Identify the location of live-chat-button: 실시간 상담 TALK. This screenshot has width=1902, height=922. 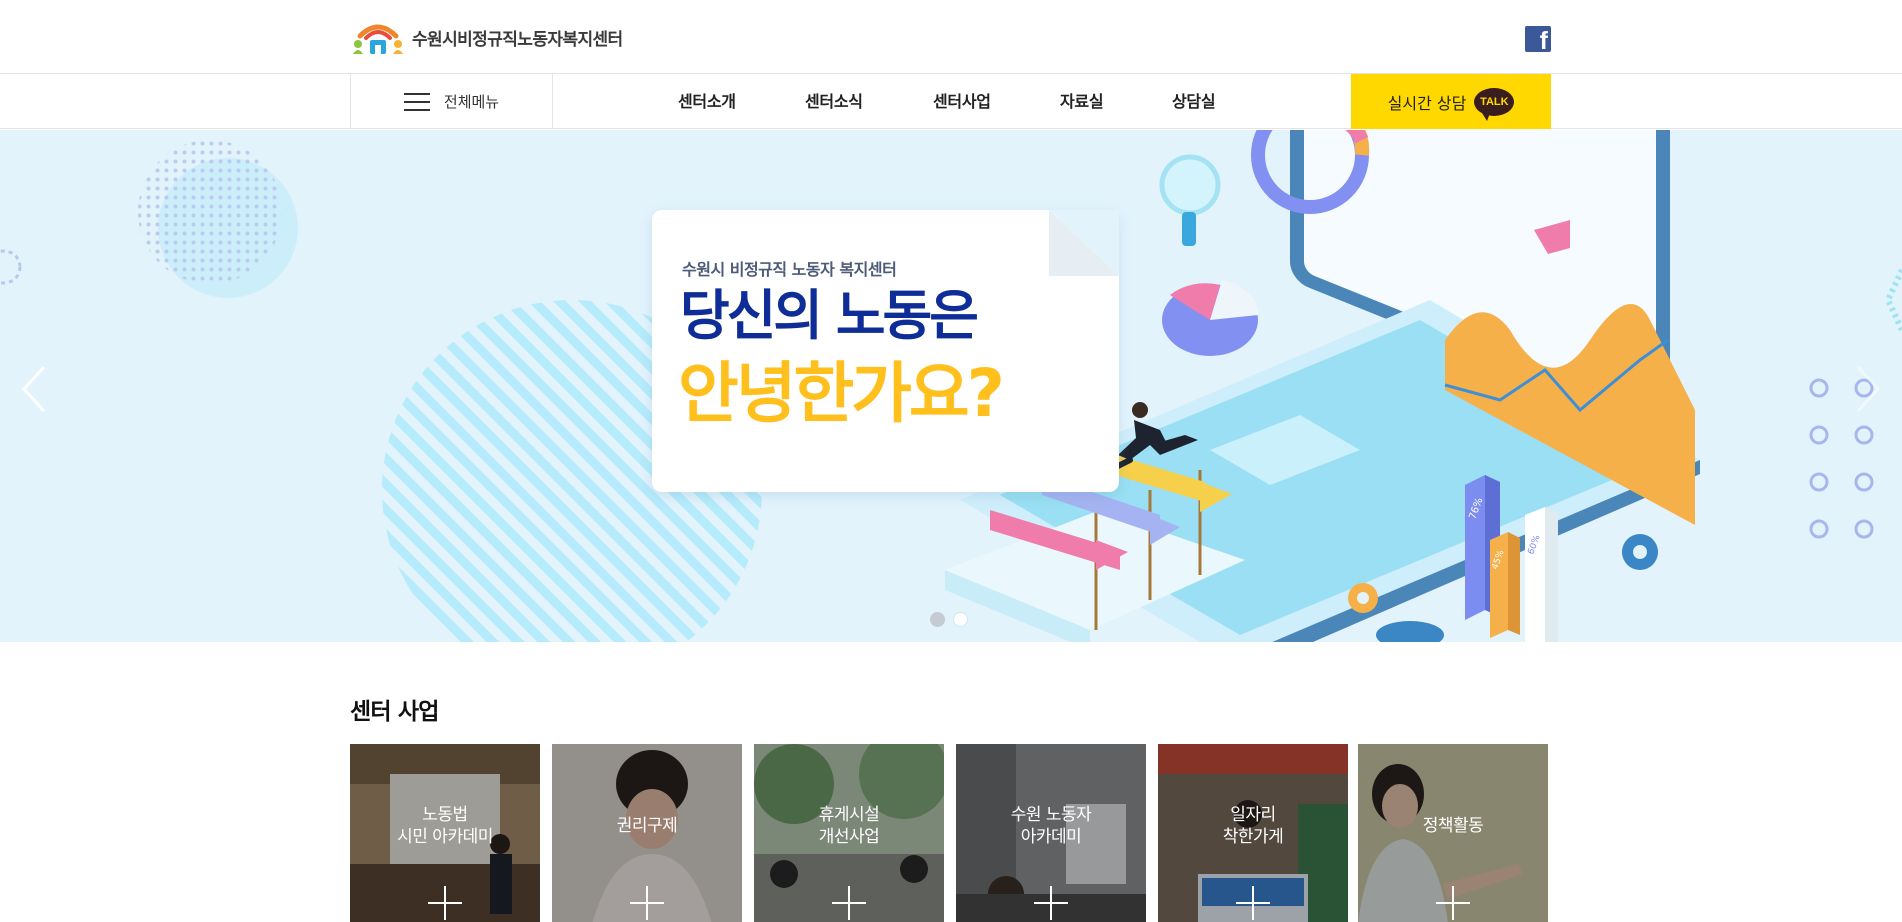
(1451, 101).